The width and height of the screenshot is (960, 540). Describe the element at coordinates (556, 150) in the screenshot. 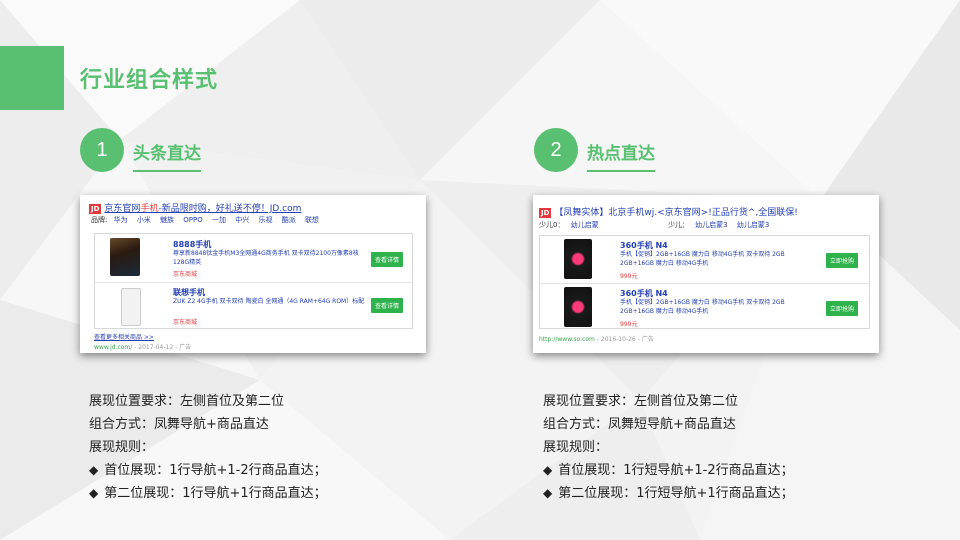

I see `section-number-badge: 2` at that location.